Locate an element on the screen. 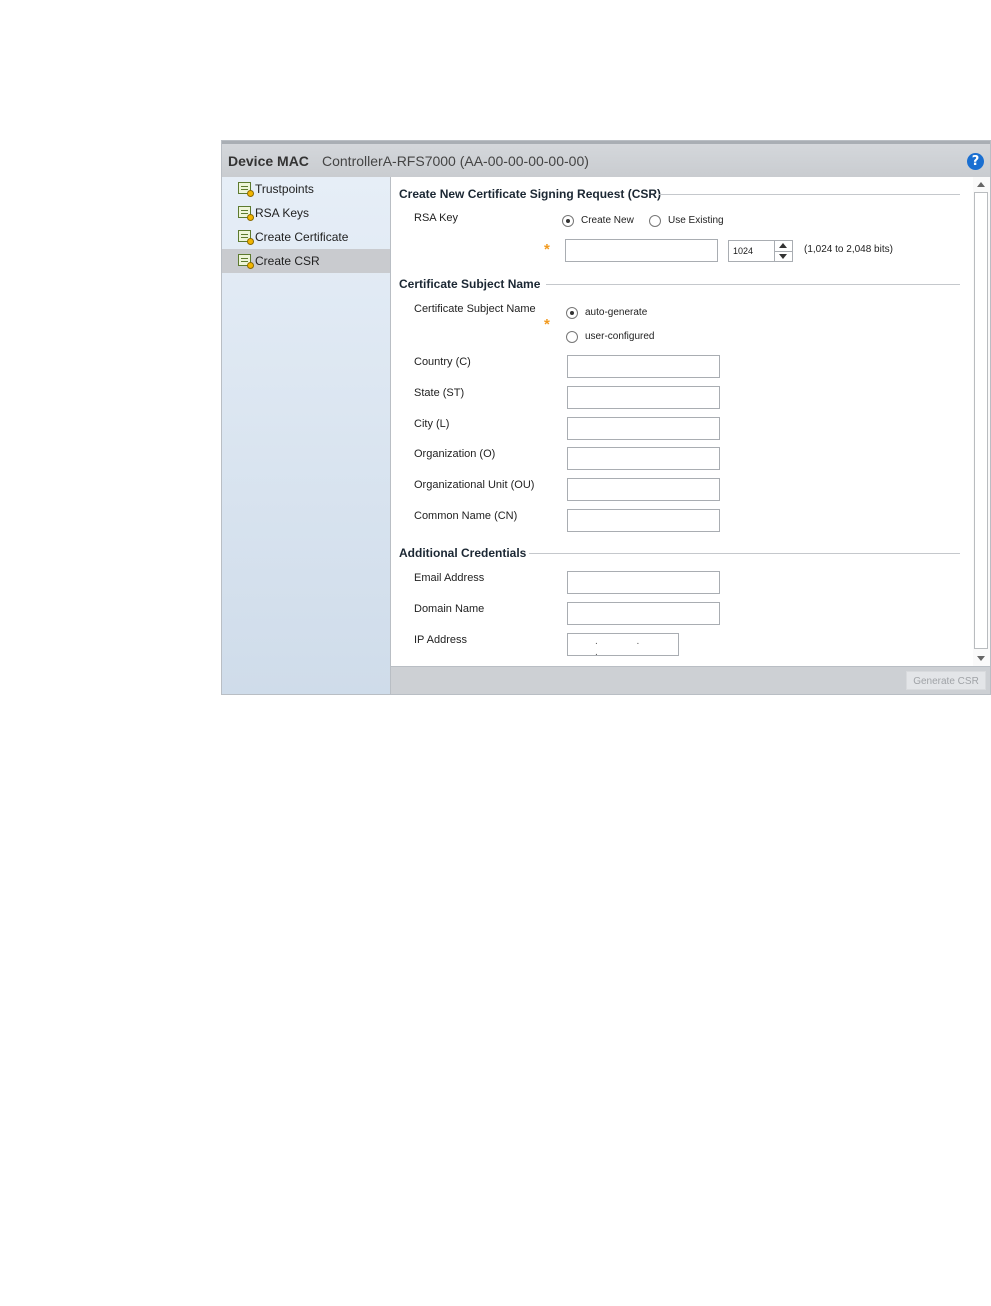 This screenshot has width=991, height=1306. country-label: Country (C) is located at coordinates (442, 362).